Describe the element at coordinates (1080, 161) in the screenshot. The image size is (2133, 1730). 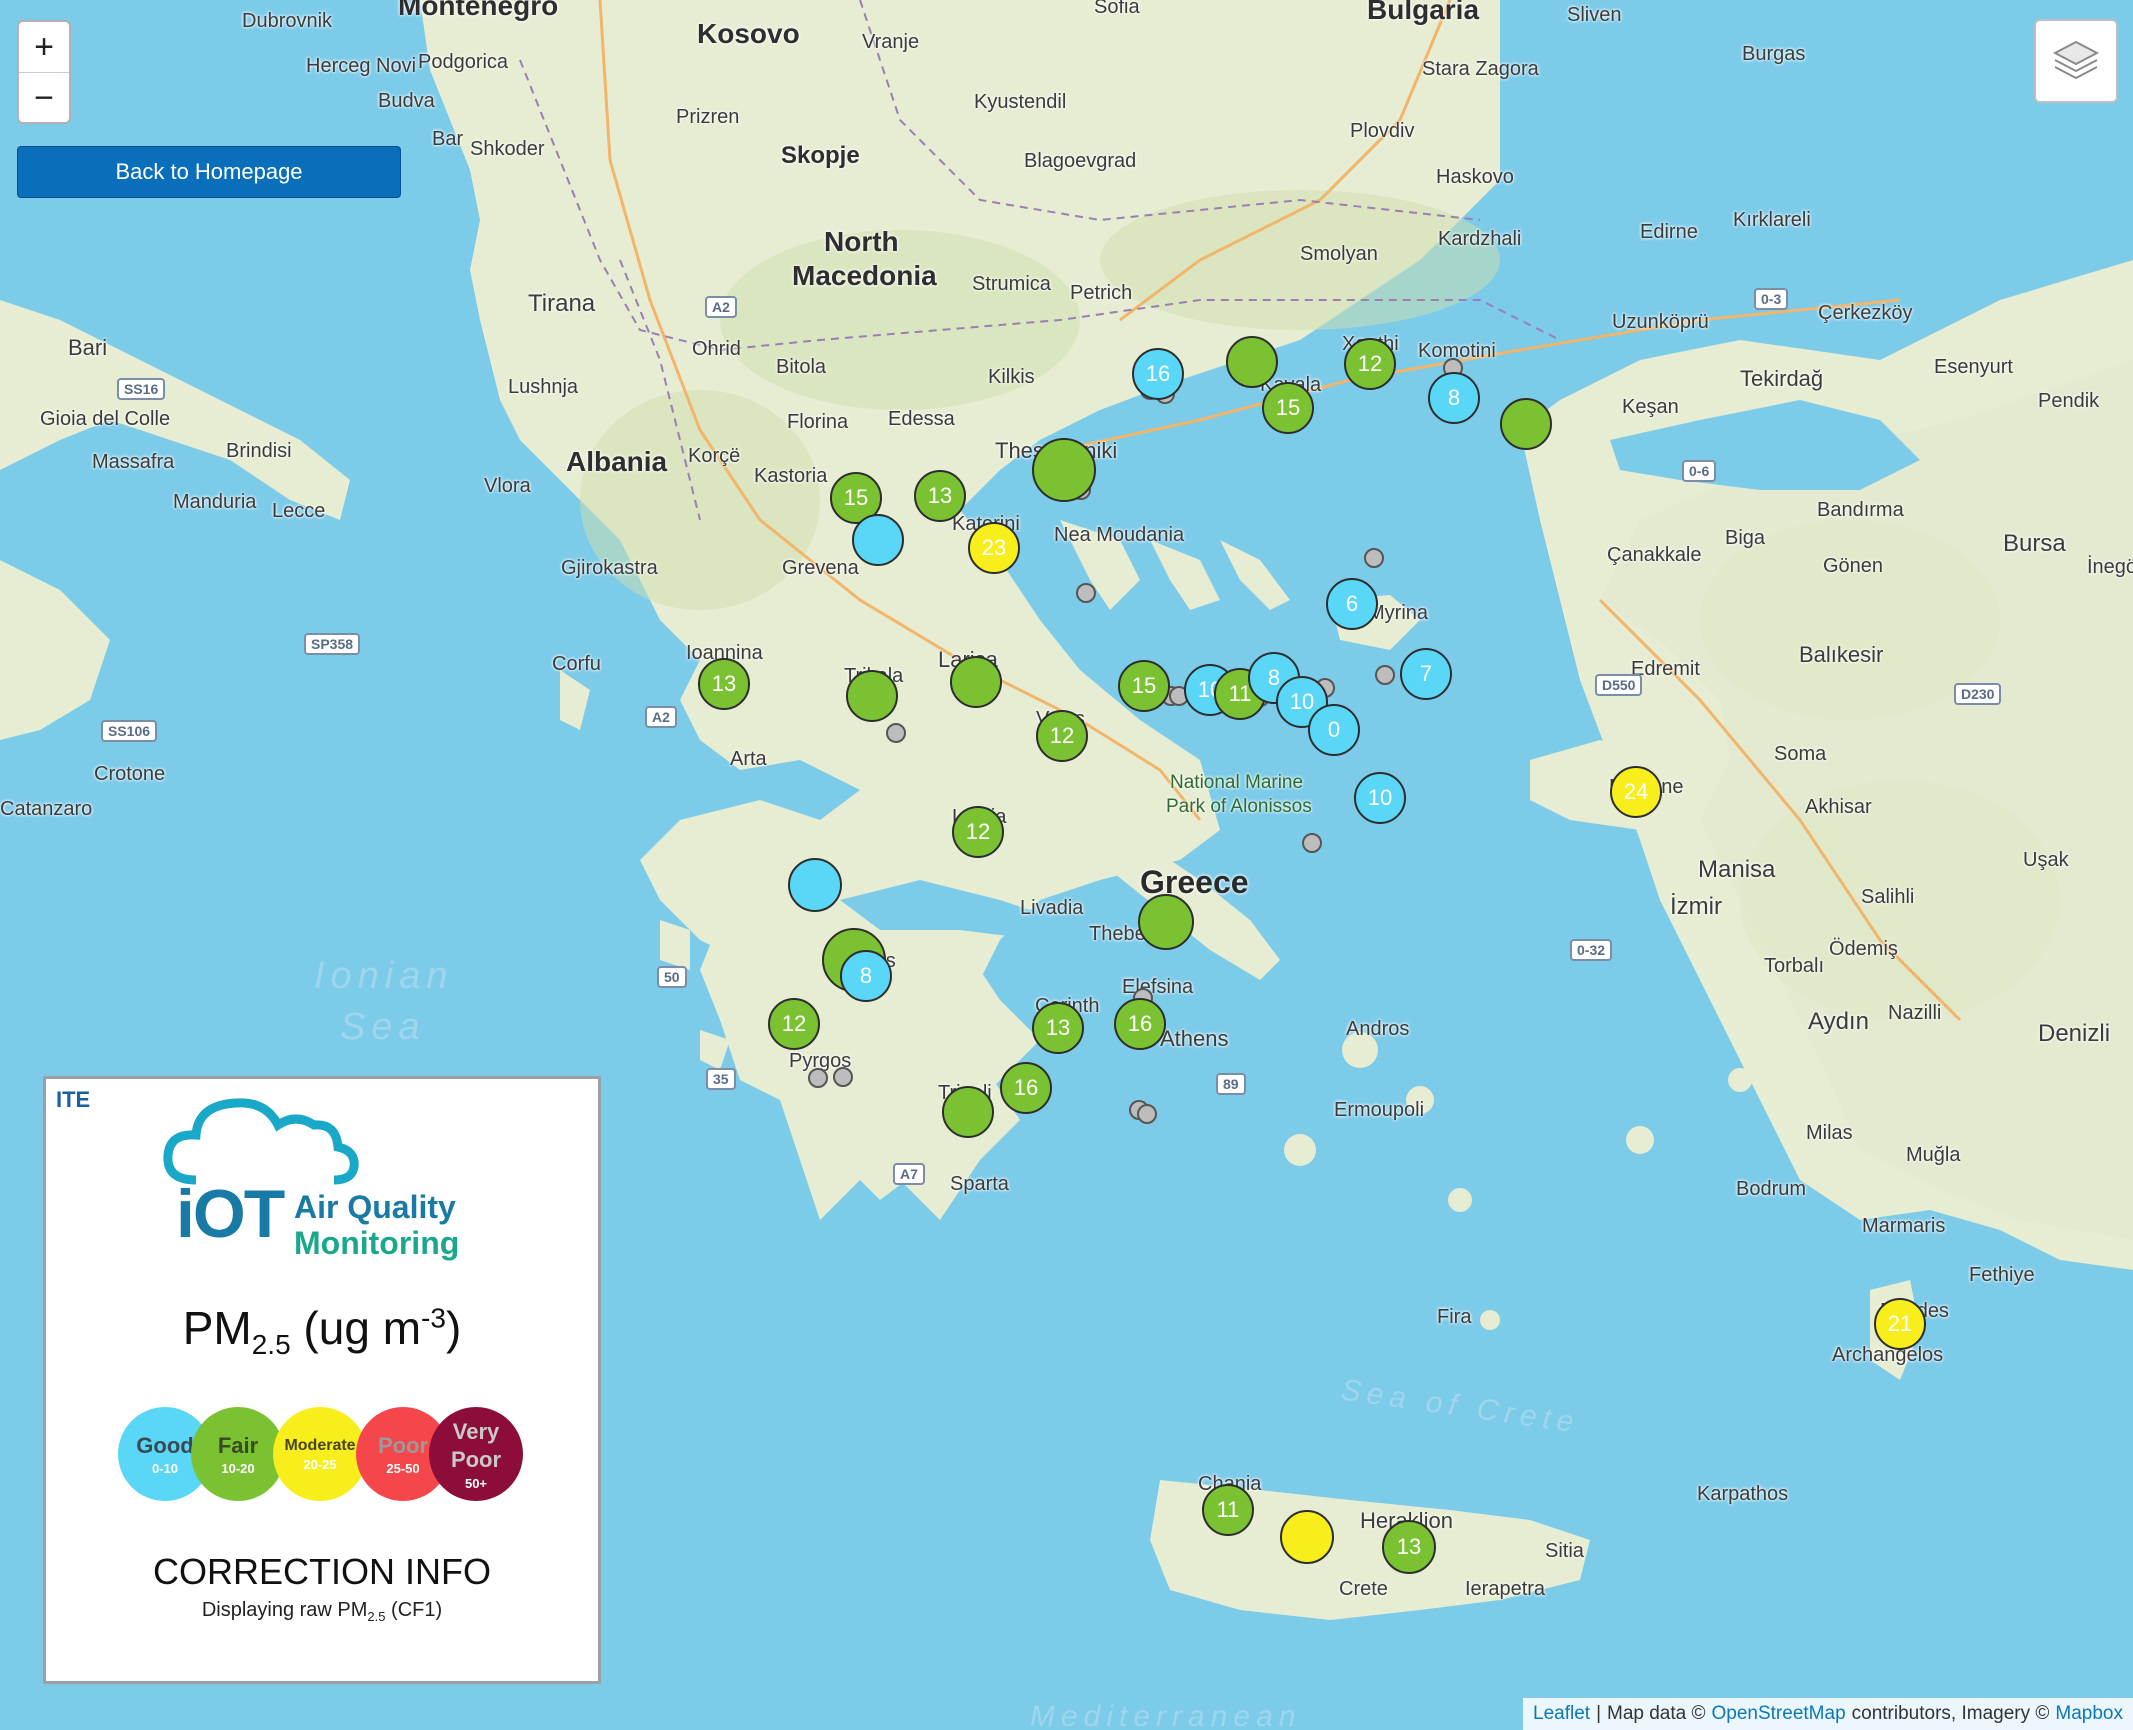
I see `label-blagoevgrad: Blagoevgrad` at that location.